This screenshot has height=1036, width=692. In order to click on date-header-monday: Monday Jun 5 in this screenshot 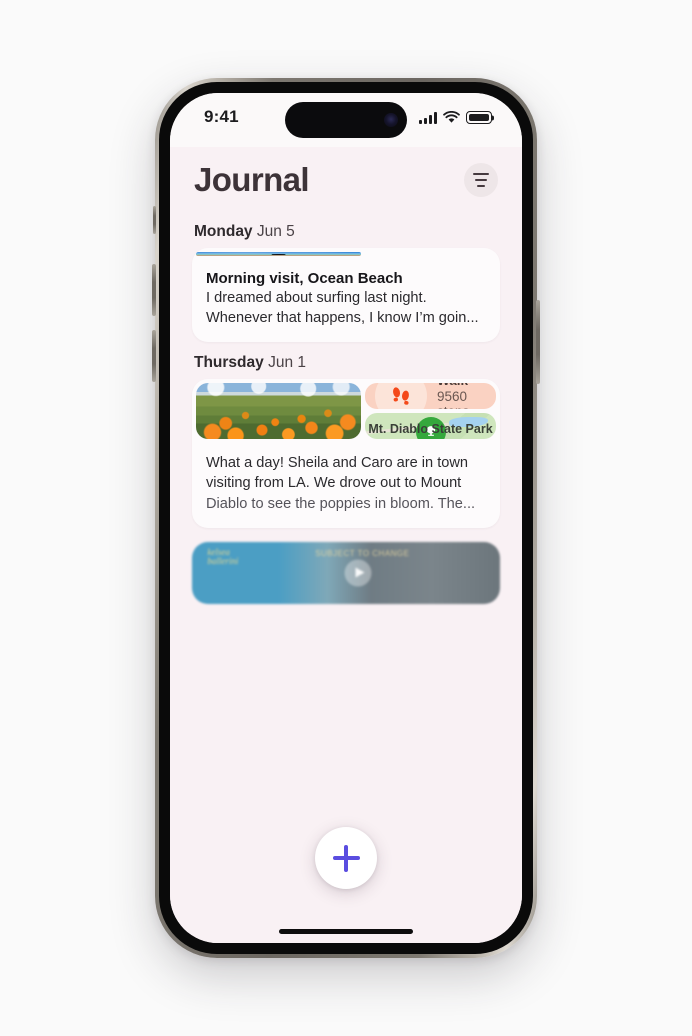, I will do `click(347, 232)`.